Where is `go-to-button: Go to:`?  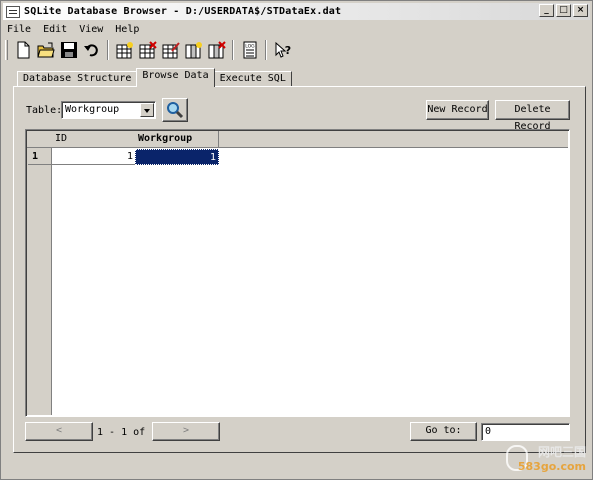 go-to-button: Go to: is located at coordinates (443, 431).